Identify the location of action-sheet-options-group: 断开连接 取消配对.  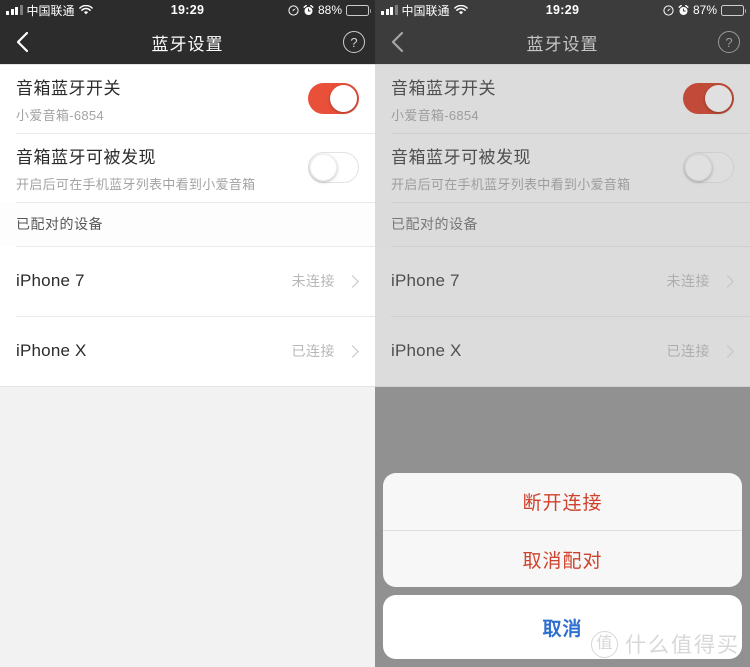
(562, 530).